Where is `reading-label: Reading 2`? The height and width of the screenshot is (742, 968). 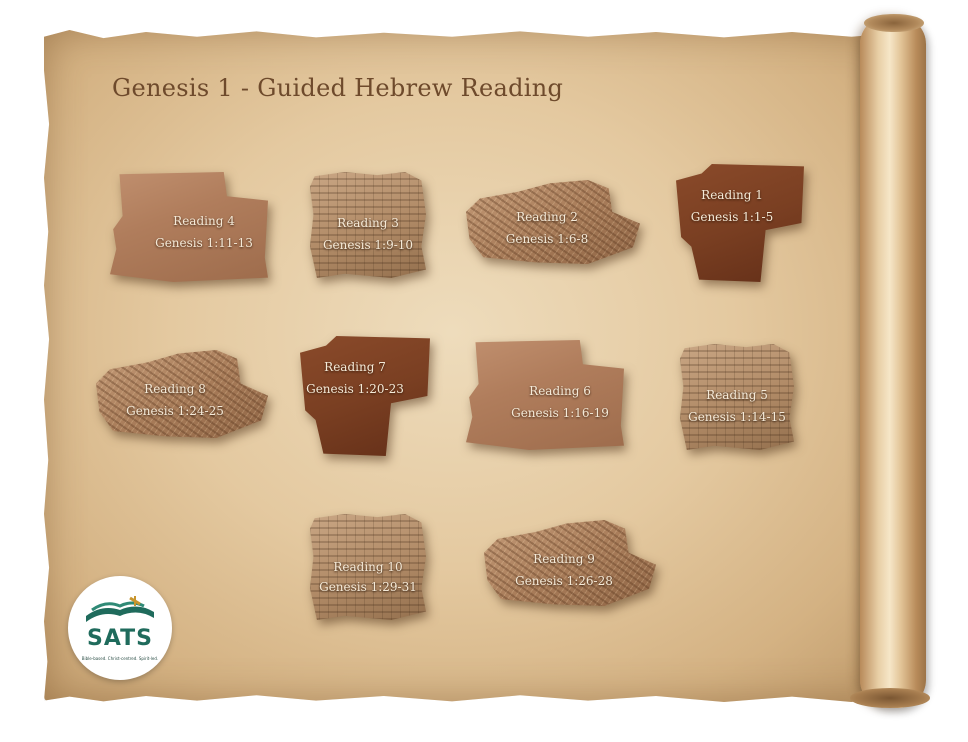
reading-label: Reading 2 is located at coordinates (547, 217).